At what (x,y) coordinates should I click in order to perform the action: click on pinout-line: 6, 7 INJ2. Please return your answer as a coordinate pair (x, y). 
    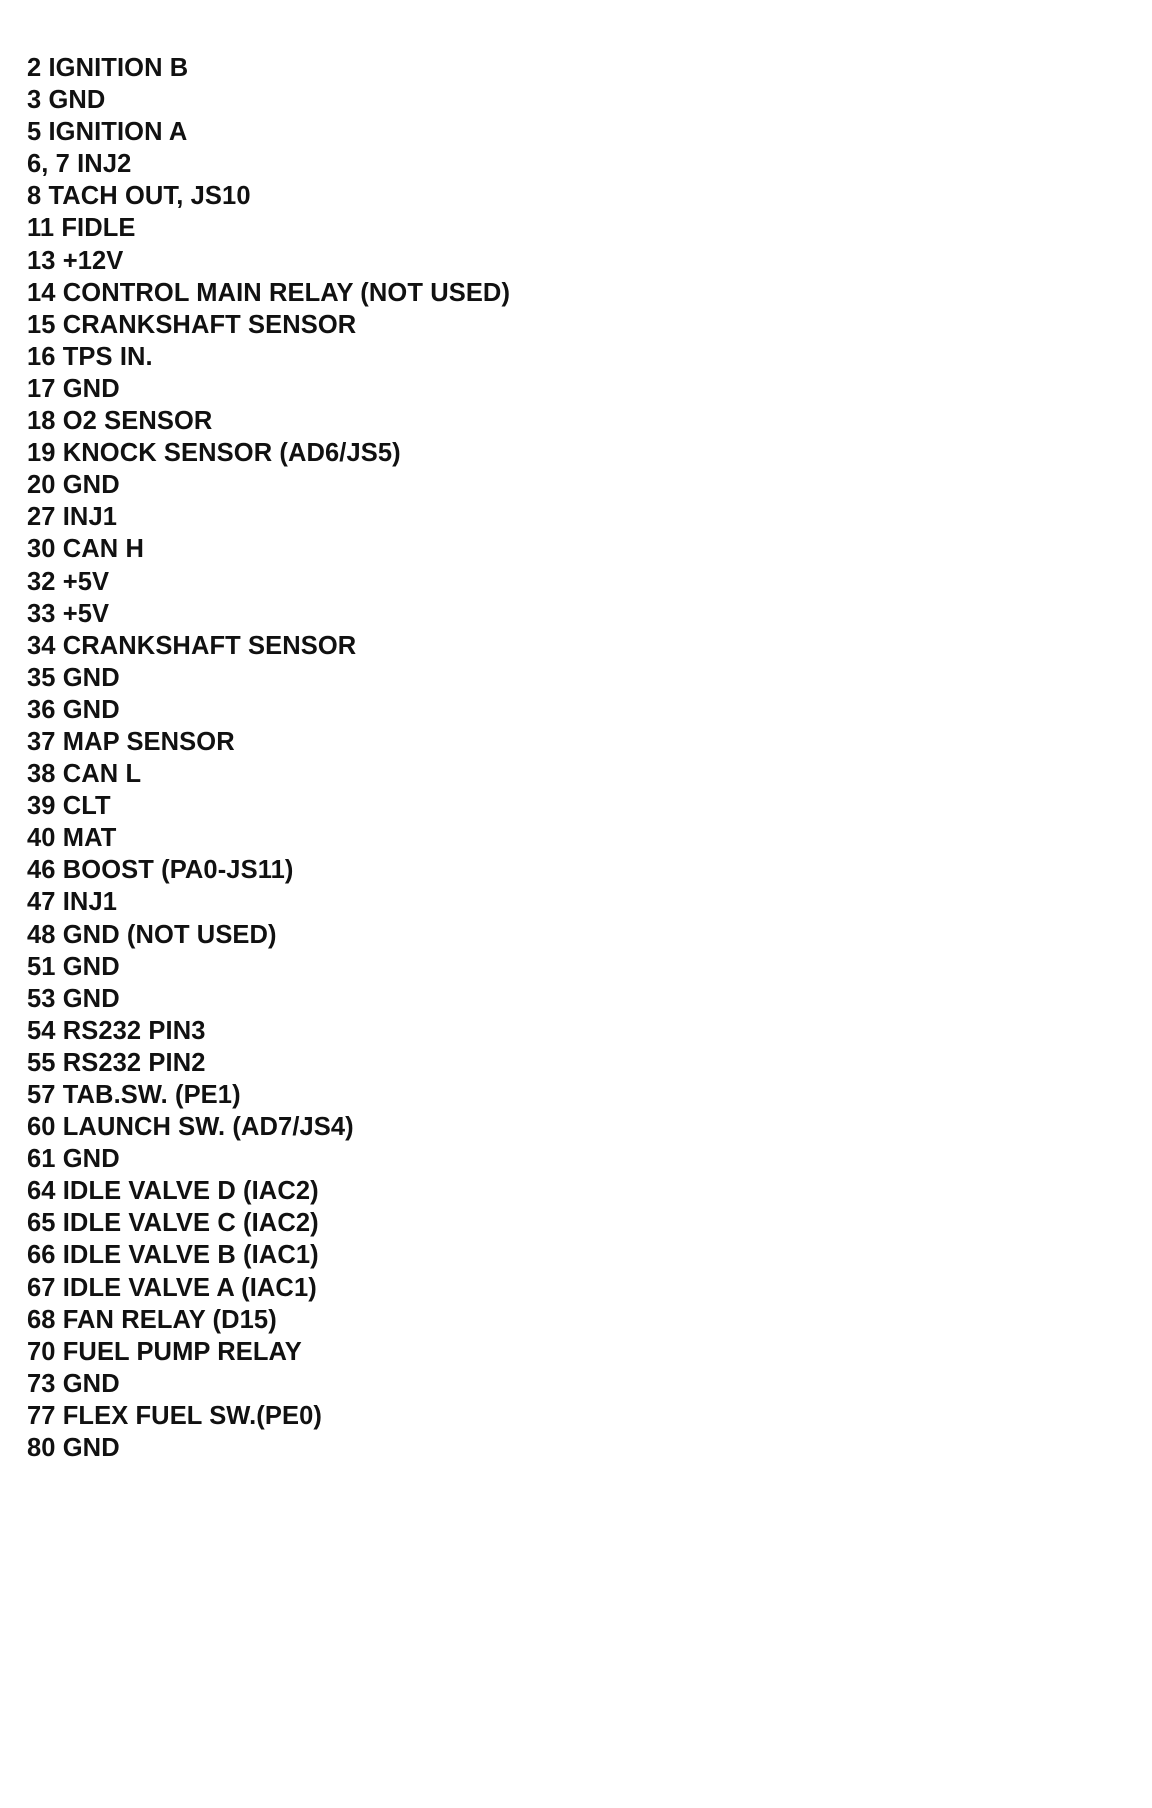
    Looking at the image, I should click on (79, 164).